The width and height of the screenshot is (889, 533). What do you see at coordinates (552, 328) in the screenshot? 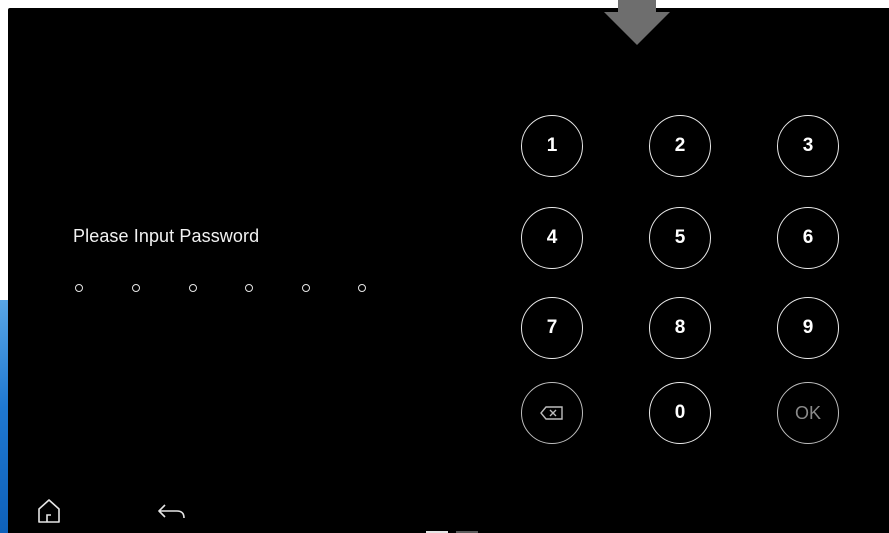
I see `key-7: 7` at bounding box center [552, 328].